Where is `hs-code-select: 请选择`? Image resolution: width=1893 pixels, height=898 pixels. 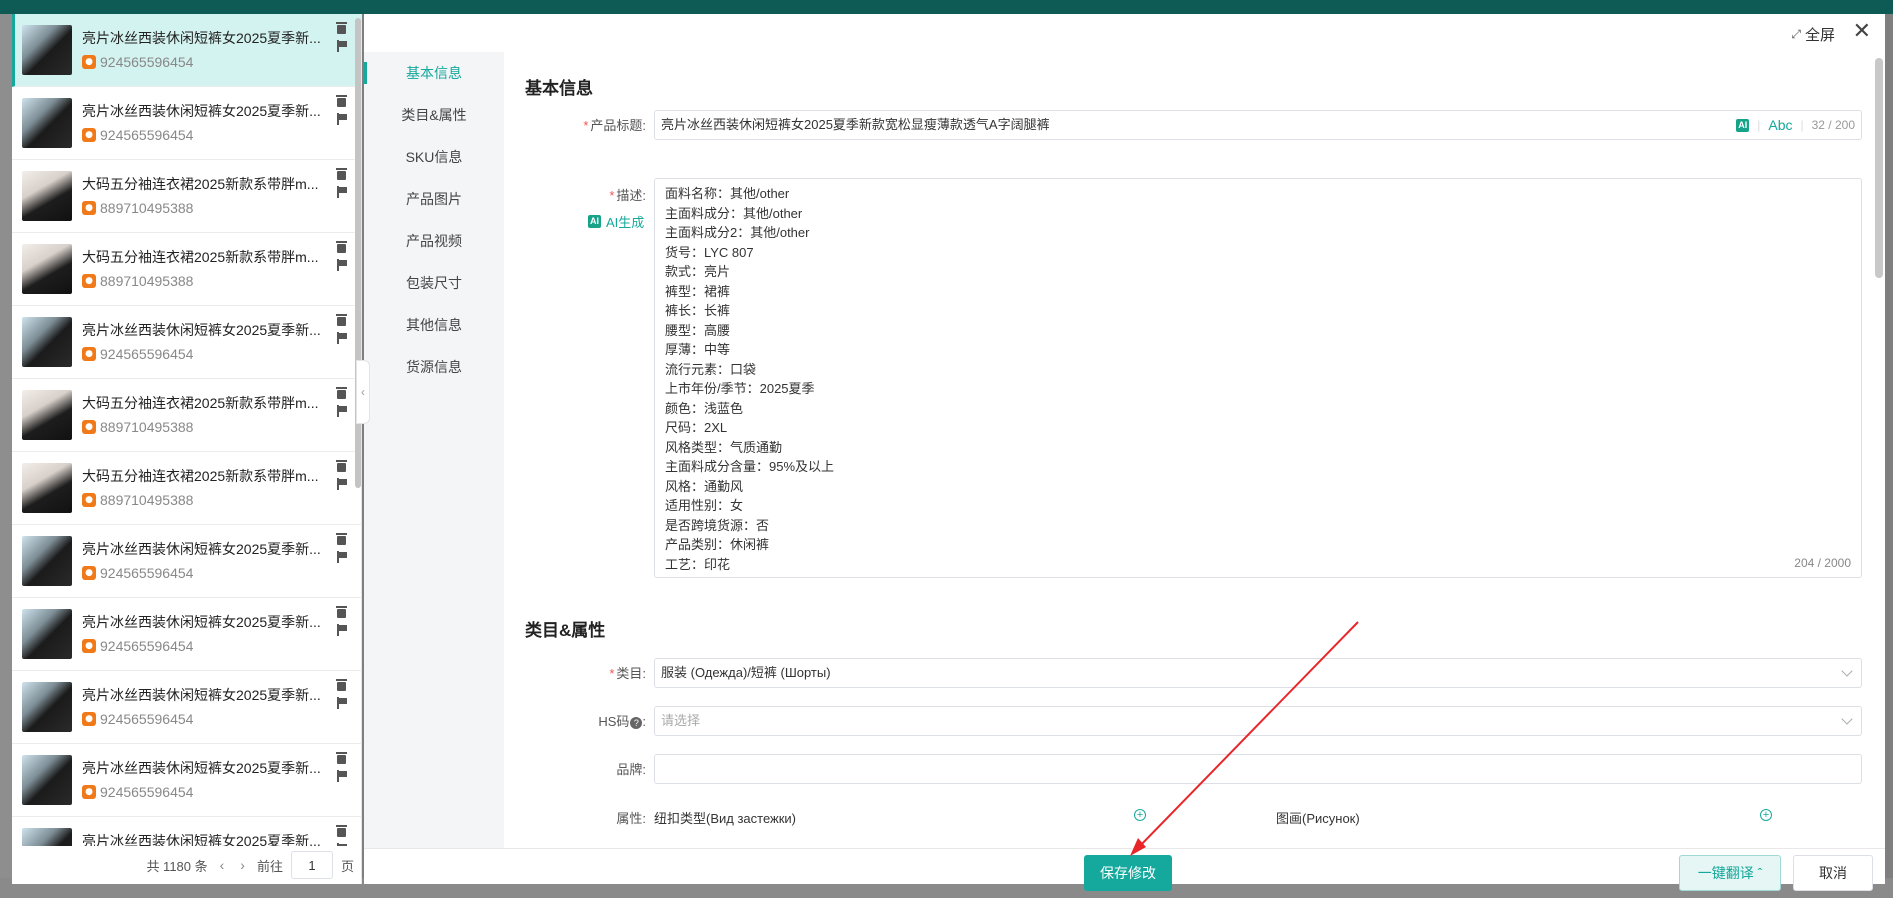 hs-code-select: 请选择 is located at coordinates (1258, 721).